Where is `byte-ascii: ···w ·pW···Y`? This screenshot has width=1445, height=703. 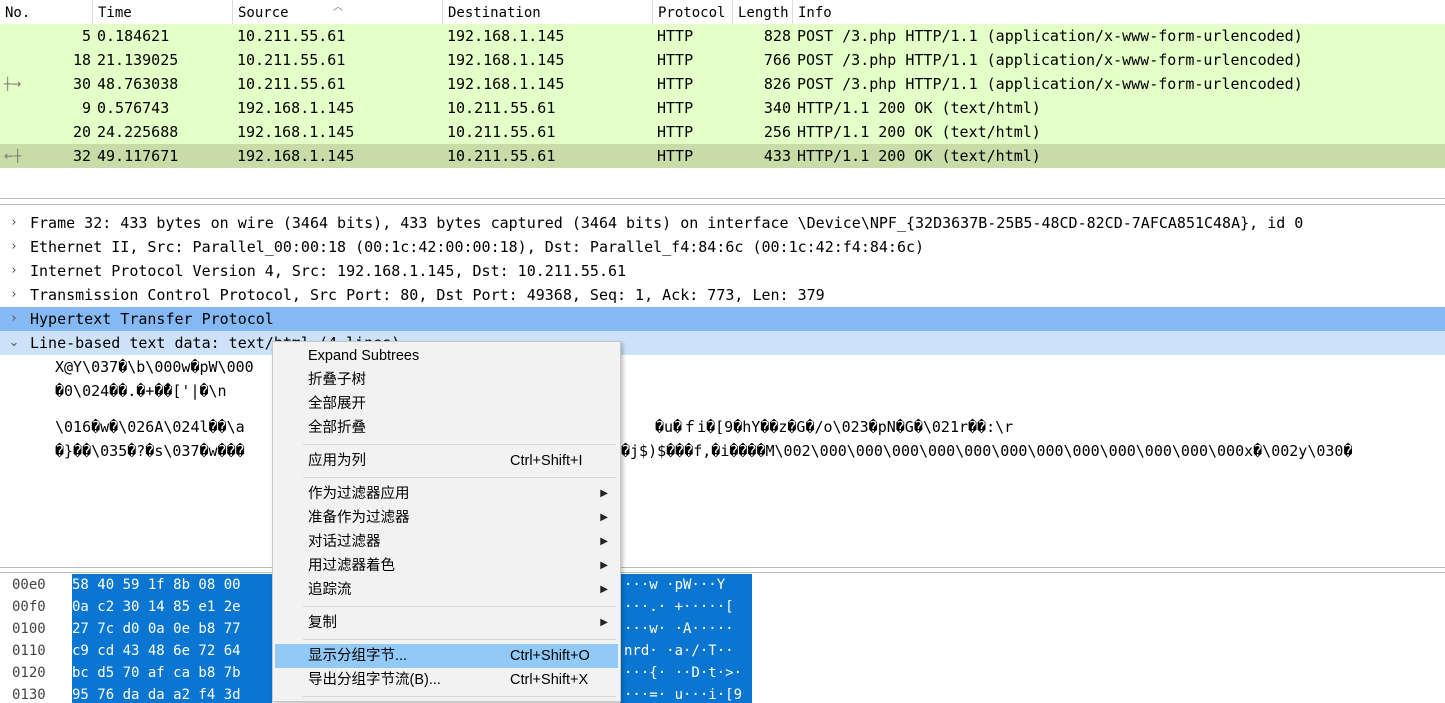
byte-ascii: ···w ·pW···Y is located at coordinates (686, 585).